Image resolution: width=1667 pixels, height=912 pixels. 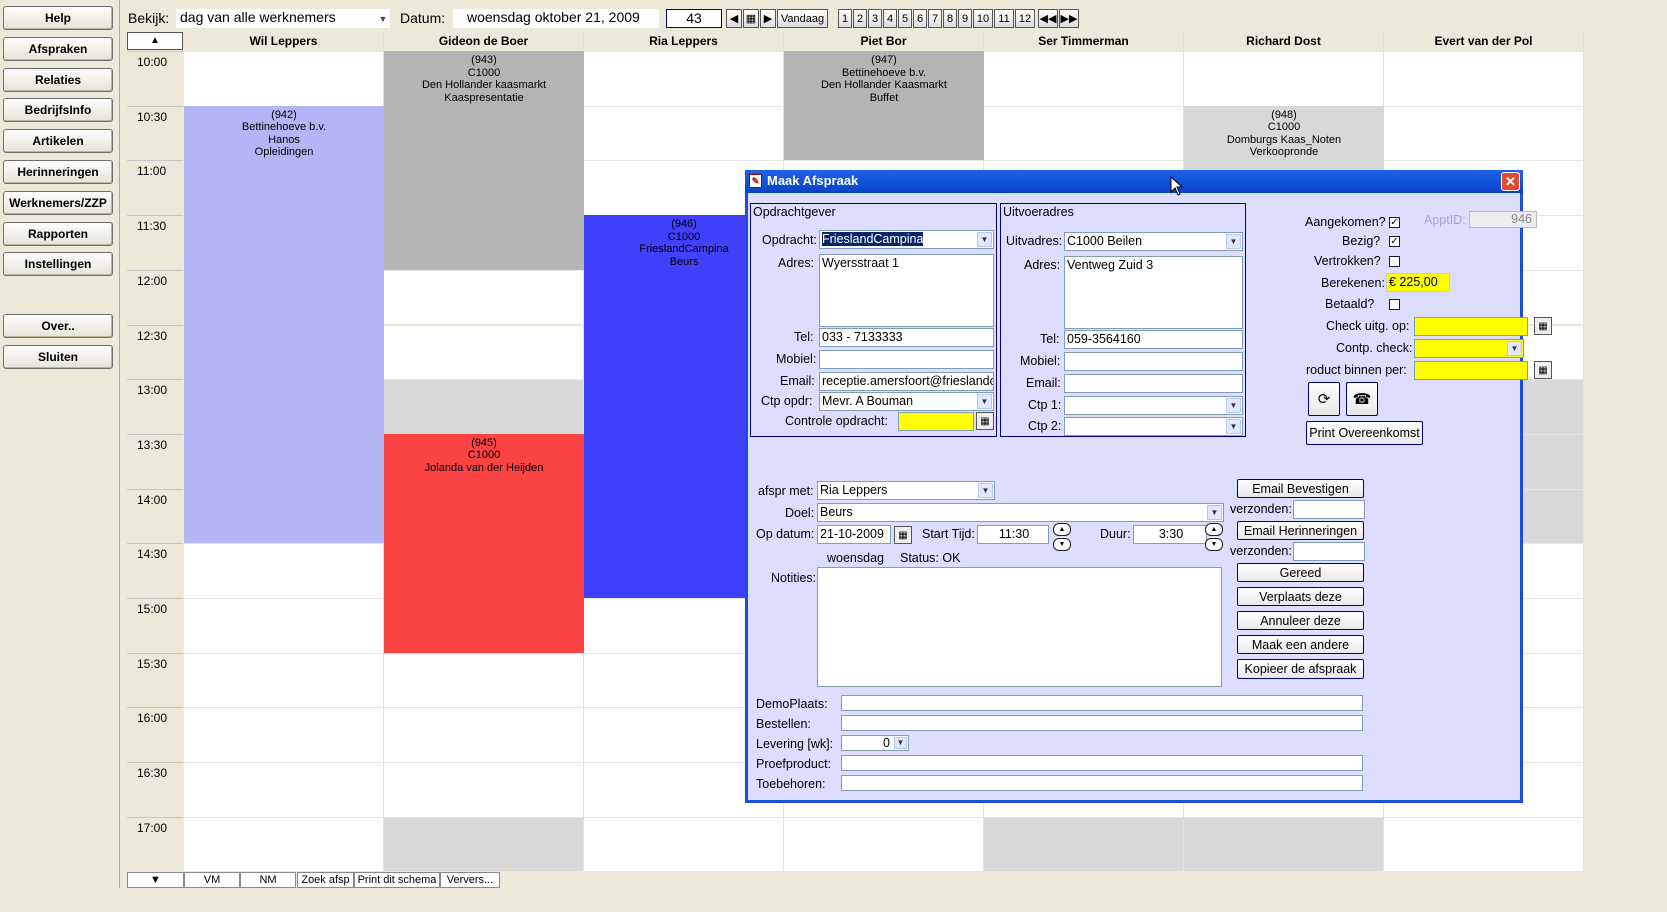 I want to click on artikelen-button: Artikelen, so click(x=58, y=141).